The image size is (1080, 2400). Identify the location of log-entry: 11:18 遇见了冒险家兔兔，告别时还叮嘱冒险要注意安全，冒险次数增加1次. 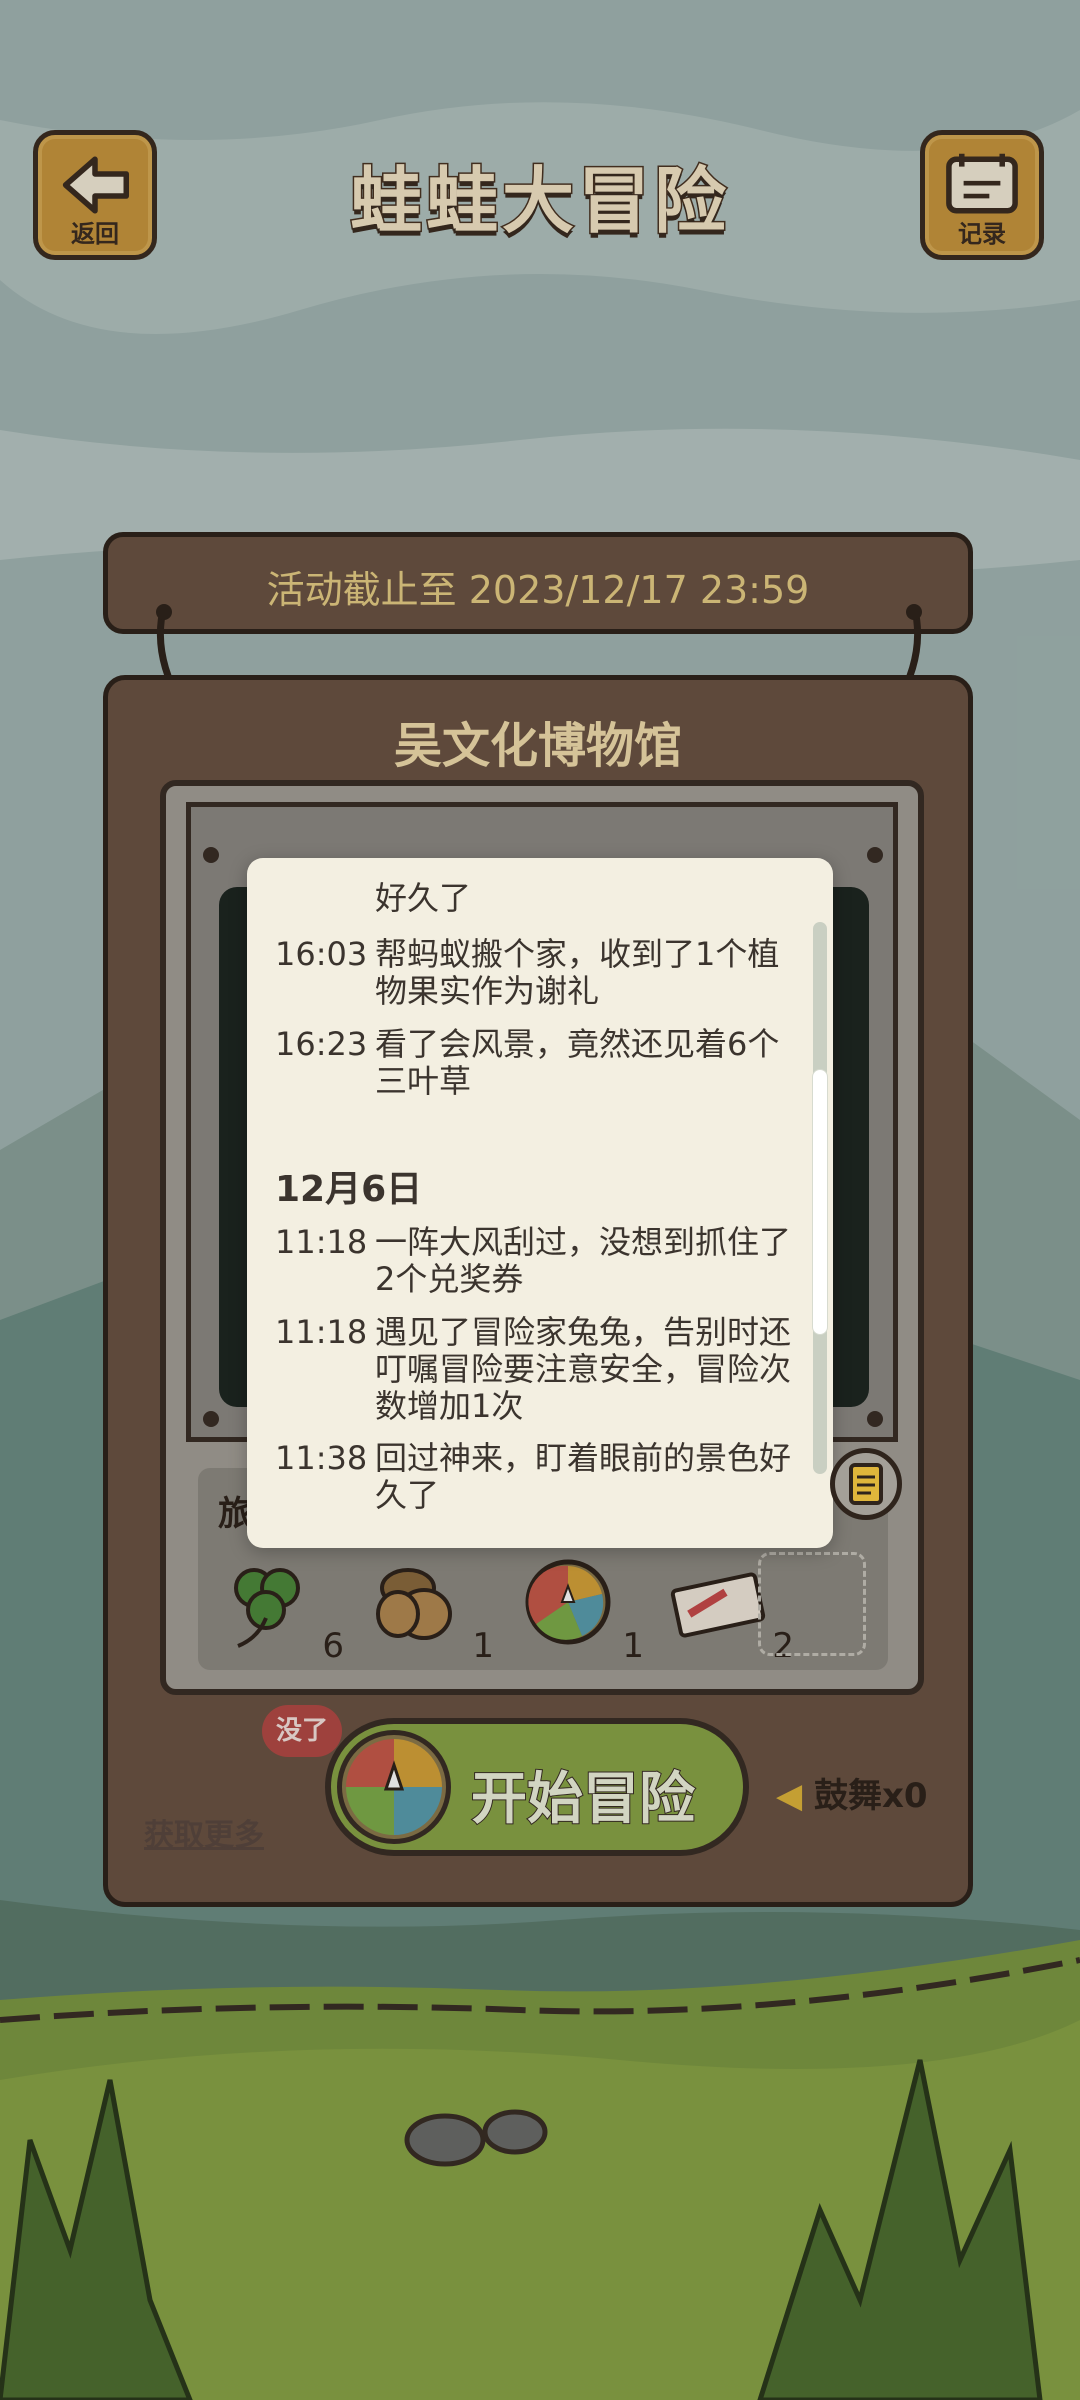
(535, 1370).